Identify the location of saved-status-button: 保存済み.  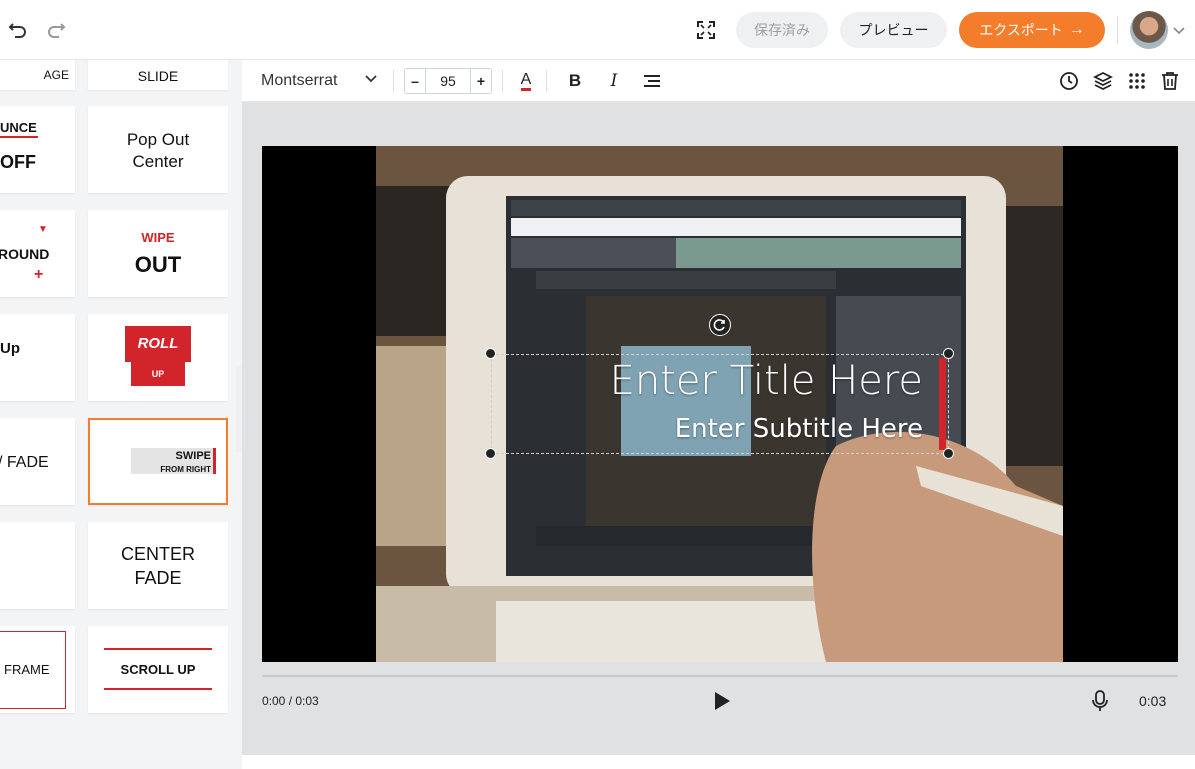
(782, 30).